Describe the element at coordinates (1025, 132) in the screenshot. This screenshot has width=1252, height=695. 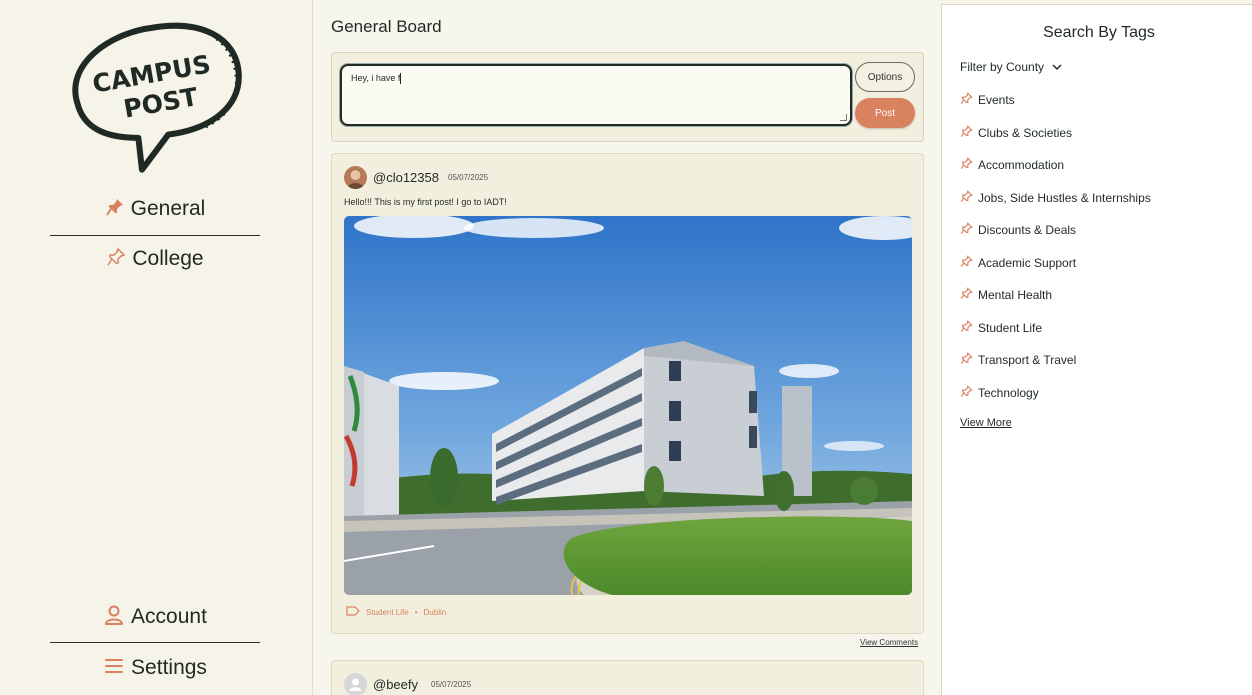
I see `tag-item-label: Clubs & Societies` at that location.